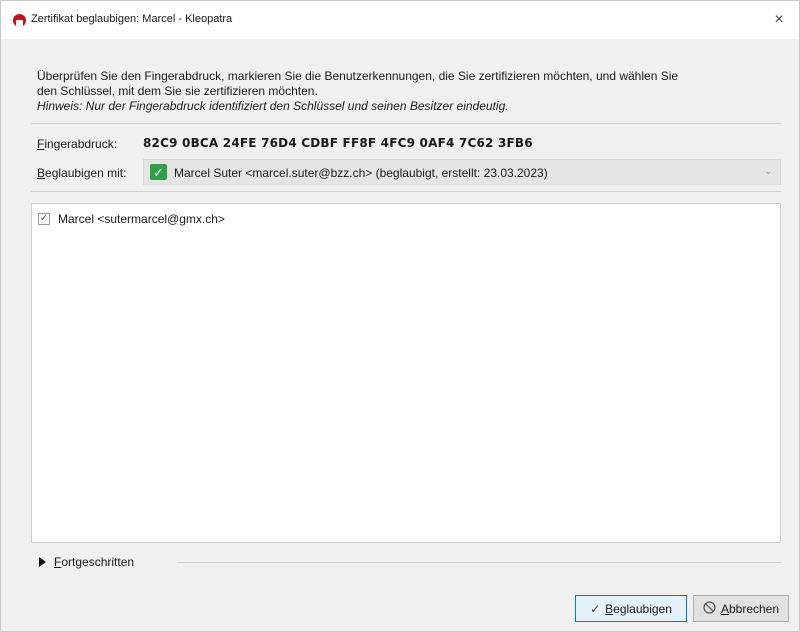 The height and width of the screenshot is (632, 800). Describe the element at coordinates (19, 20) in the screenshot. I see `kleopatra-app-icon` at that location.